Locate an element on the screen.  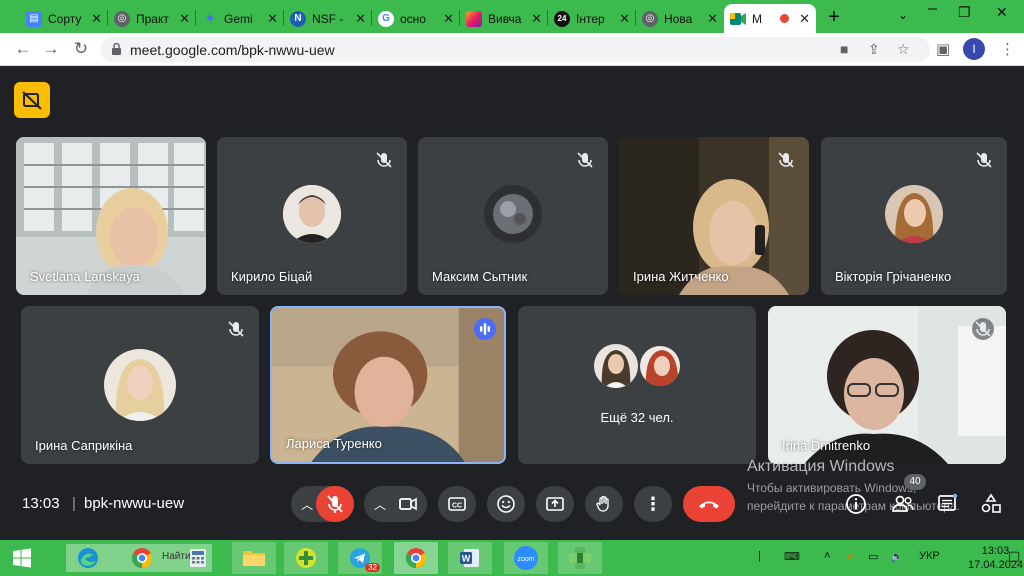
notification-icon: ▢ is located at coordinates (1014, 556).